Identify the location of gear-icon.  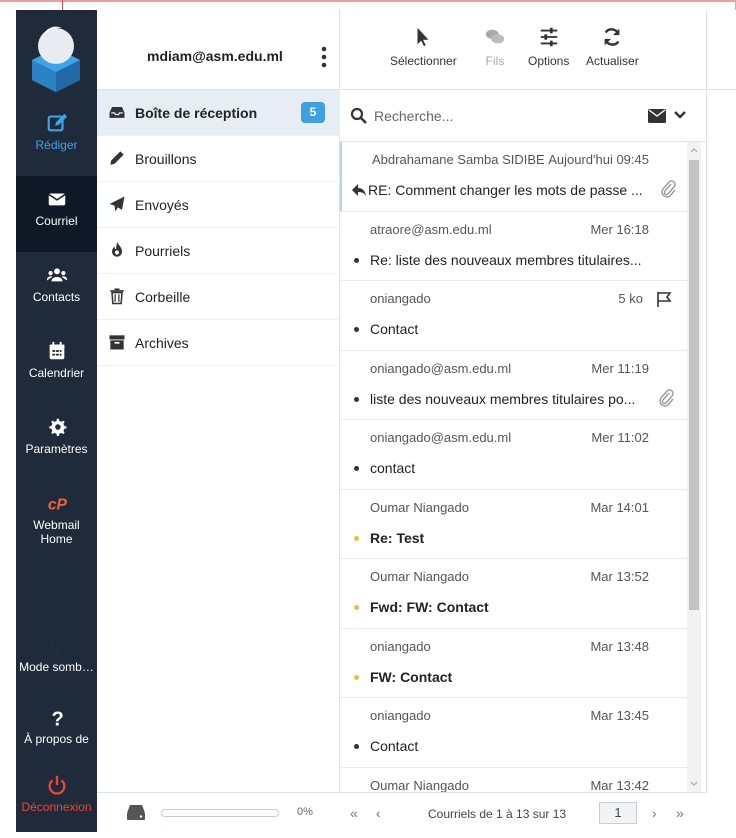
(57, 427).